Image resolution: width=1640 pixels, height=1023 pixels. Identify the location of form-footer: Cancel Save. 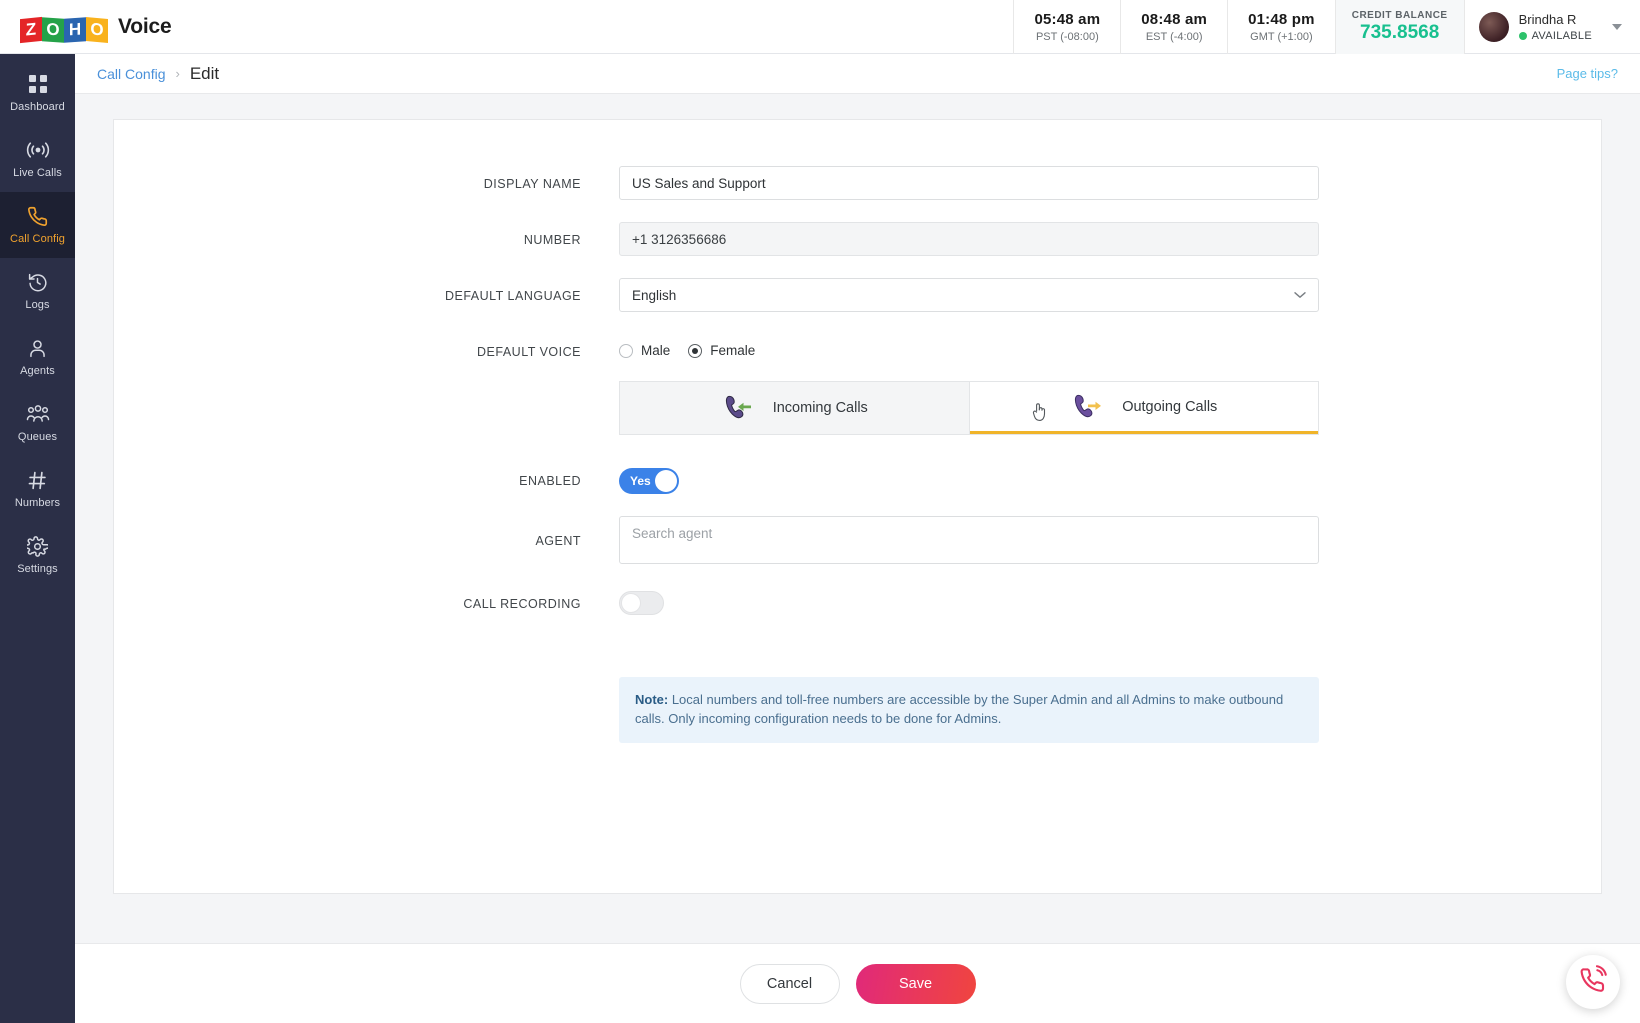
(857, 983).